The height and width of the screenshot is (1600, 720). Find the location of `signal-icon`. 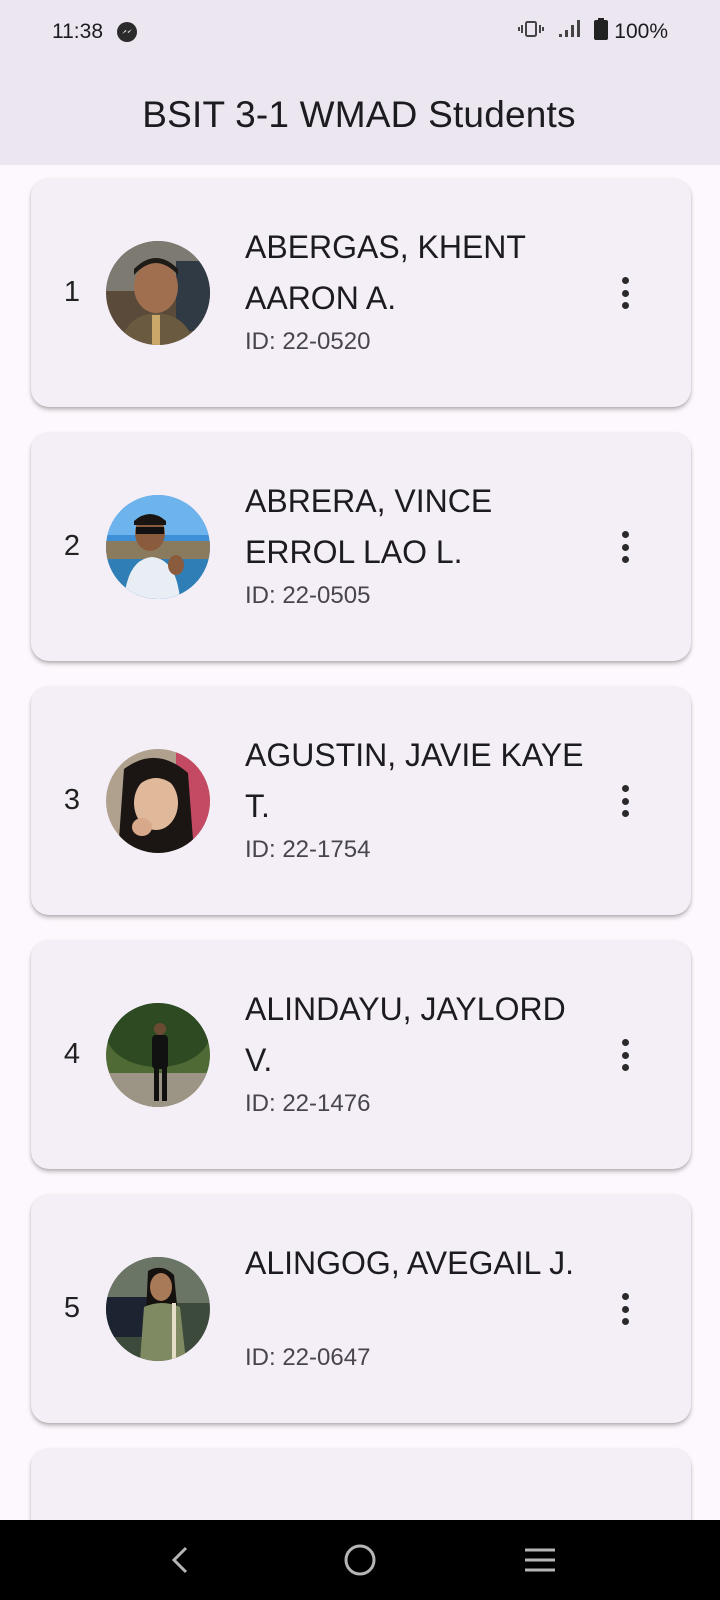

signal-icon is located at coordinates (569, 32).